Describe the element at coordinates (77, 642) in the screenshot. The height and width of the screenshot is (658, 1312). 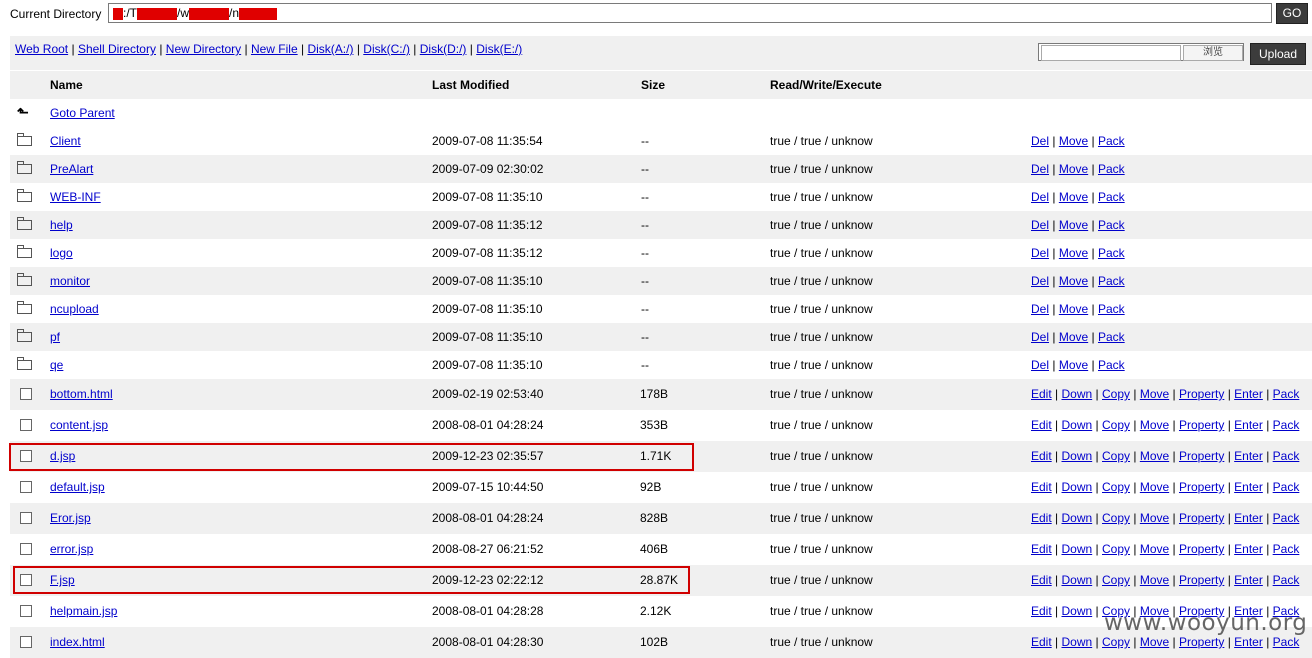
I see `file-name-link: index.html` at that location.